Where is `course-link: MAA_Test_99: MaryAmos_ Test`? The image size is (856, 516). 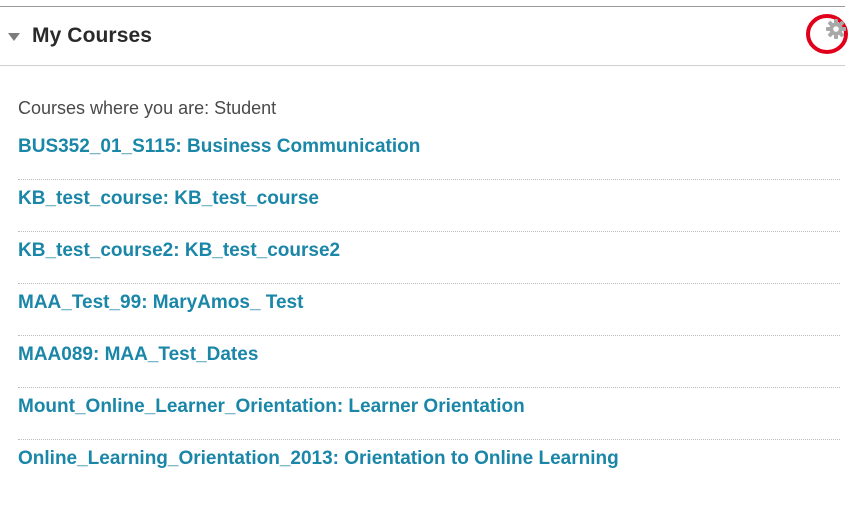 course-link: MAA_Test_99: MaryAmos_ Test is located at coordinates (160, 303).